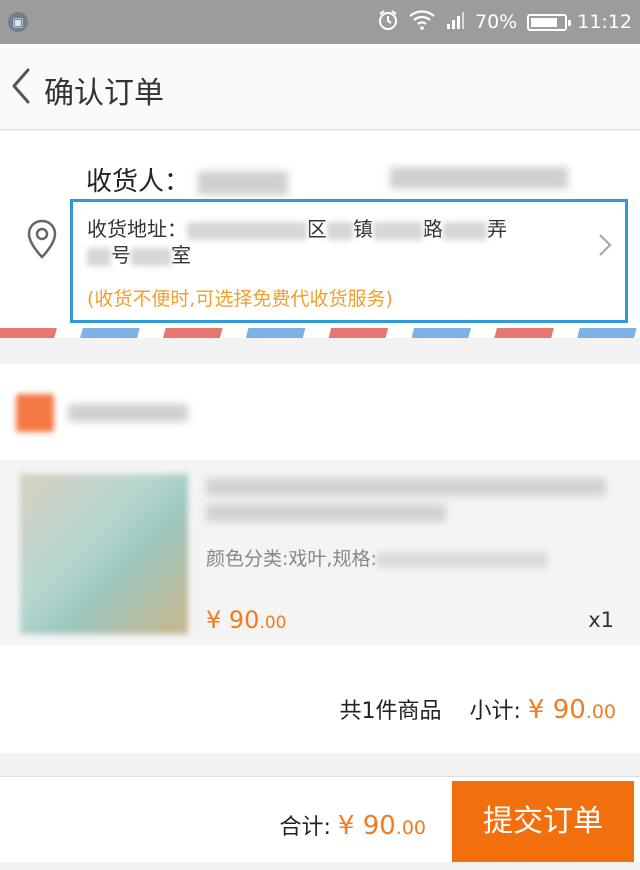 The height and width of the screenshot is (870, 640). What do you see at coordinates (233, 620) in the screenshot?
I see `product-price-main: ¥ 90` at bounding box center [233, 620].